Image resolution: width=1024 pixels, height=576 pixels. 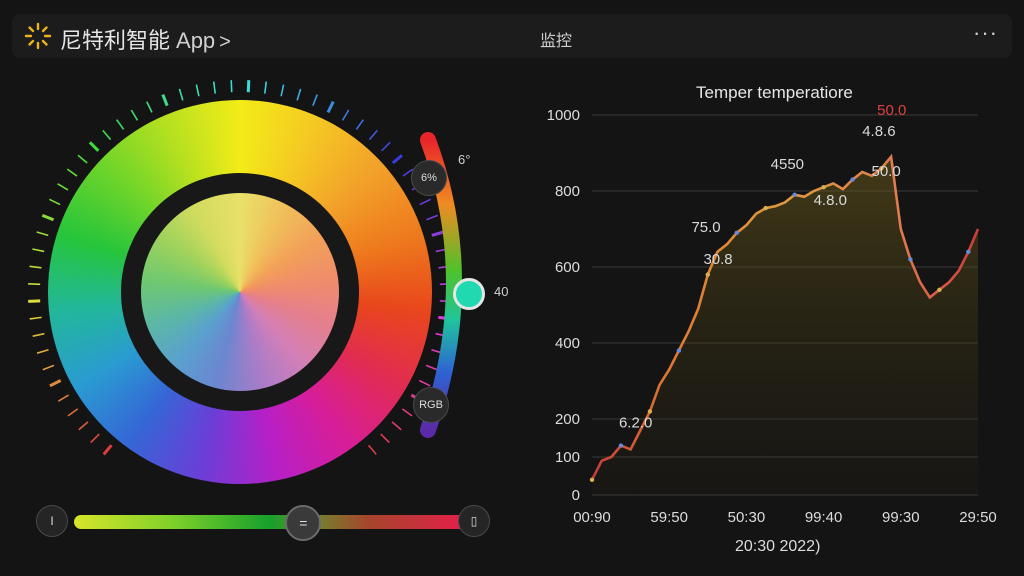 What do you see at coordinates (567, 457) in the screenshot?
I see `y-tick-label: 100` at bounding box center [567, 457].